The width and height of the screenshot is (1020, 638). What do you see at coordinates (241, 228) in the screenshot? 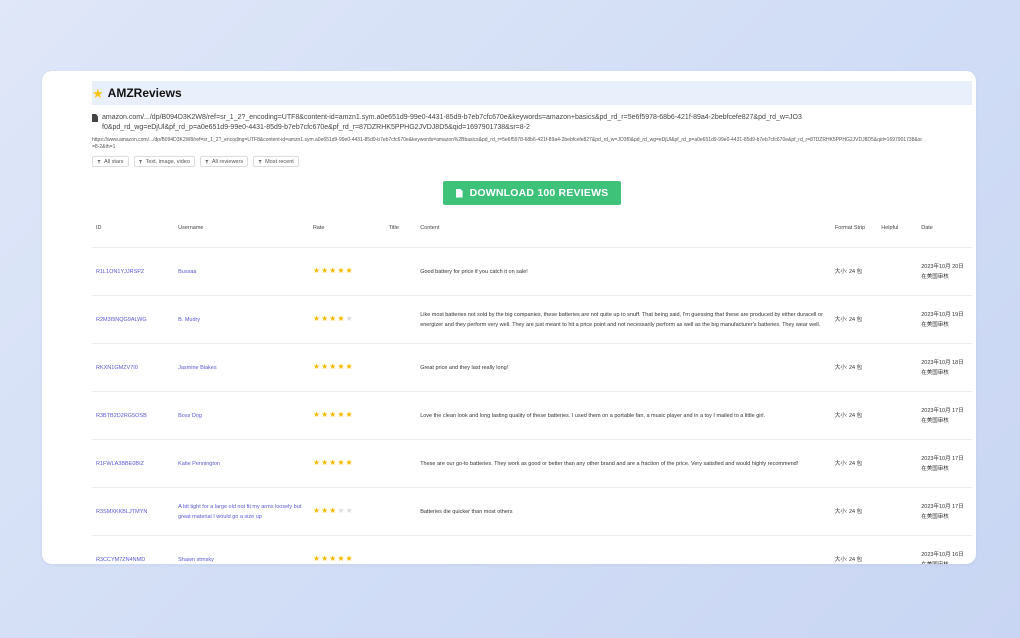
I see `header-username: Username` at bounding box center [241, 228].